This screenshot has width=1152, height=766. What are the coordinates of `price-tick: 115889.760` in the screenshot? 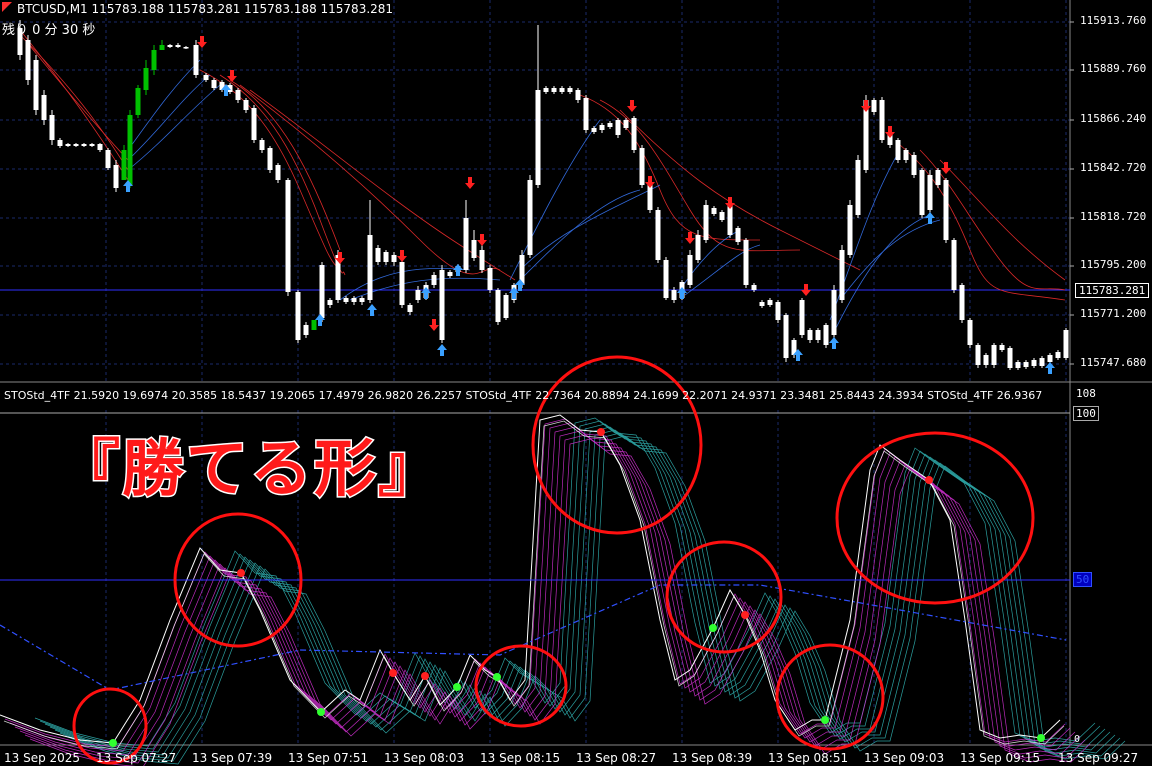 It's located at (1113, 68).